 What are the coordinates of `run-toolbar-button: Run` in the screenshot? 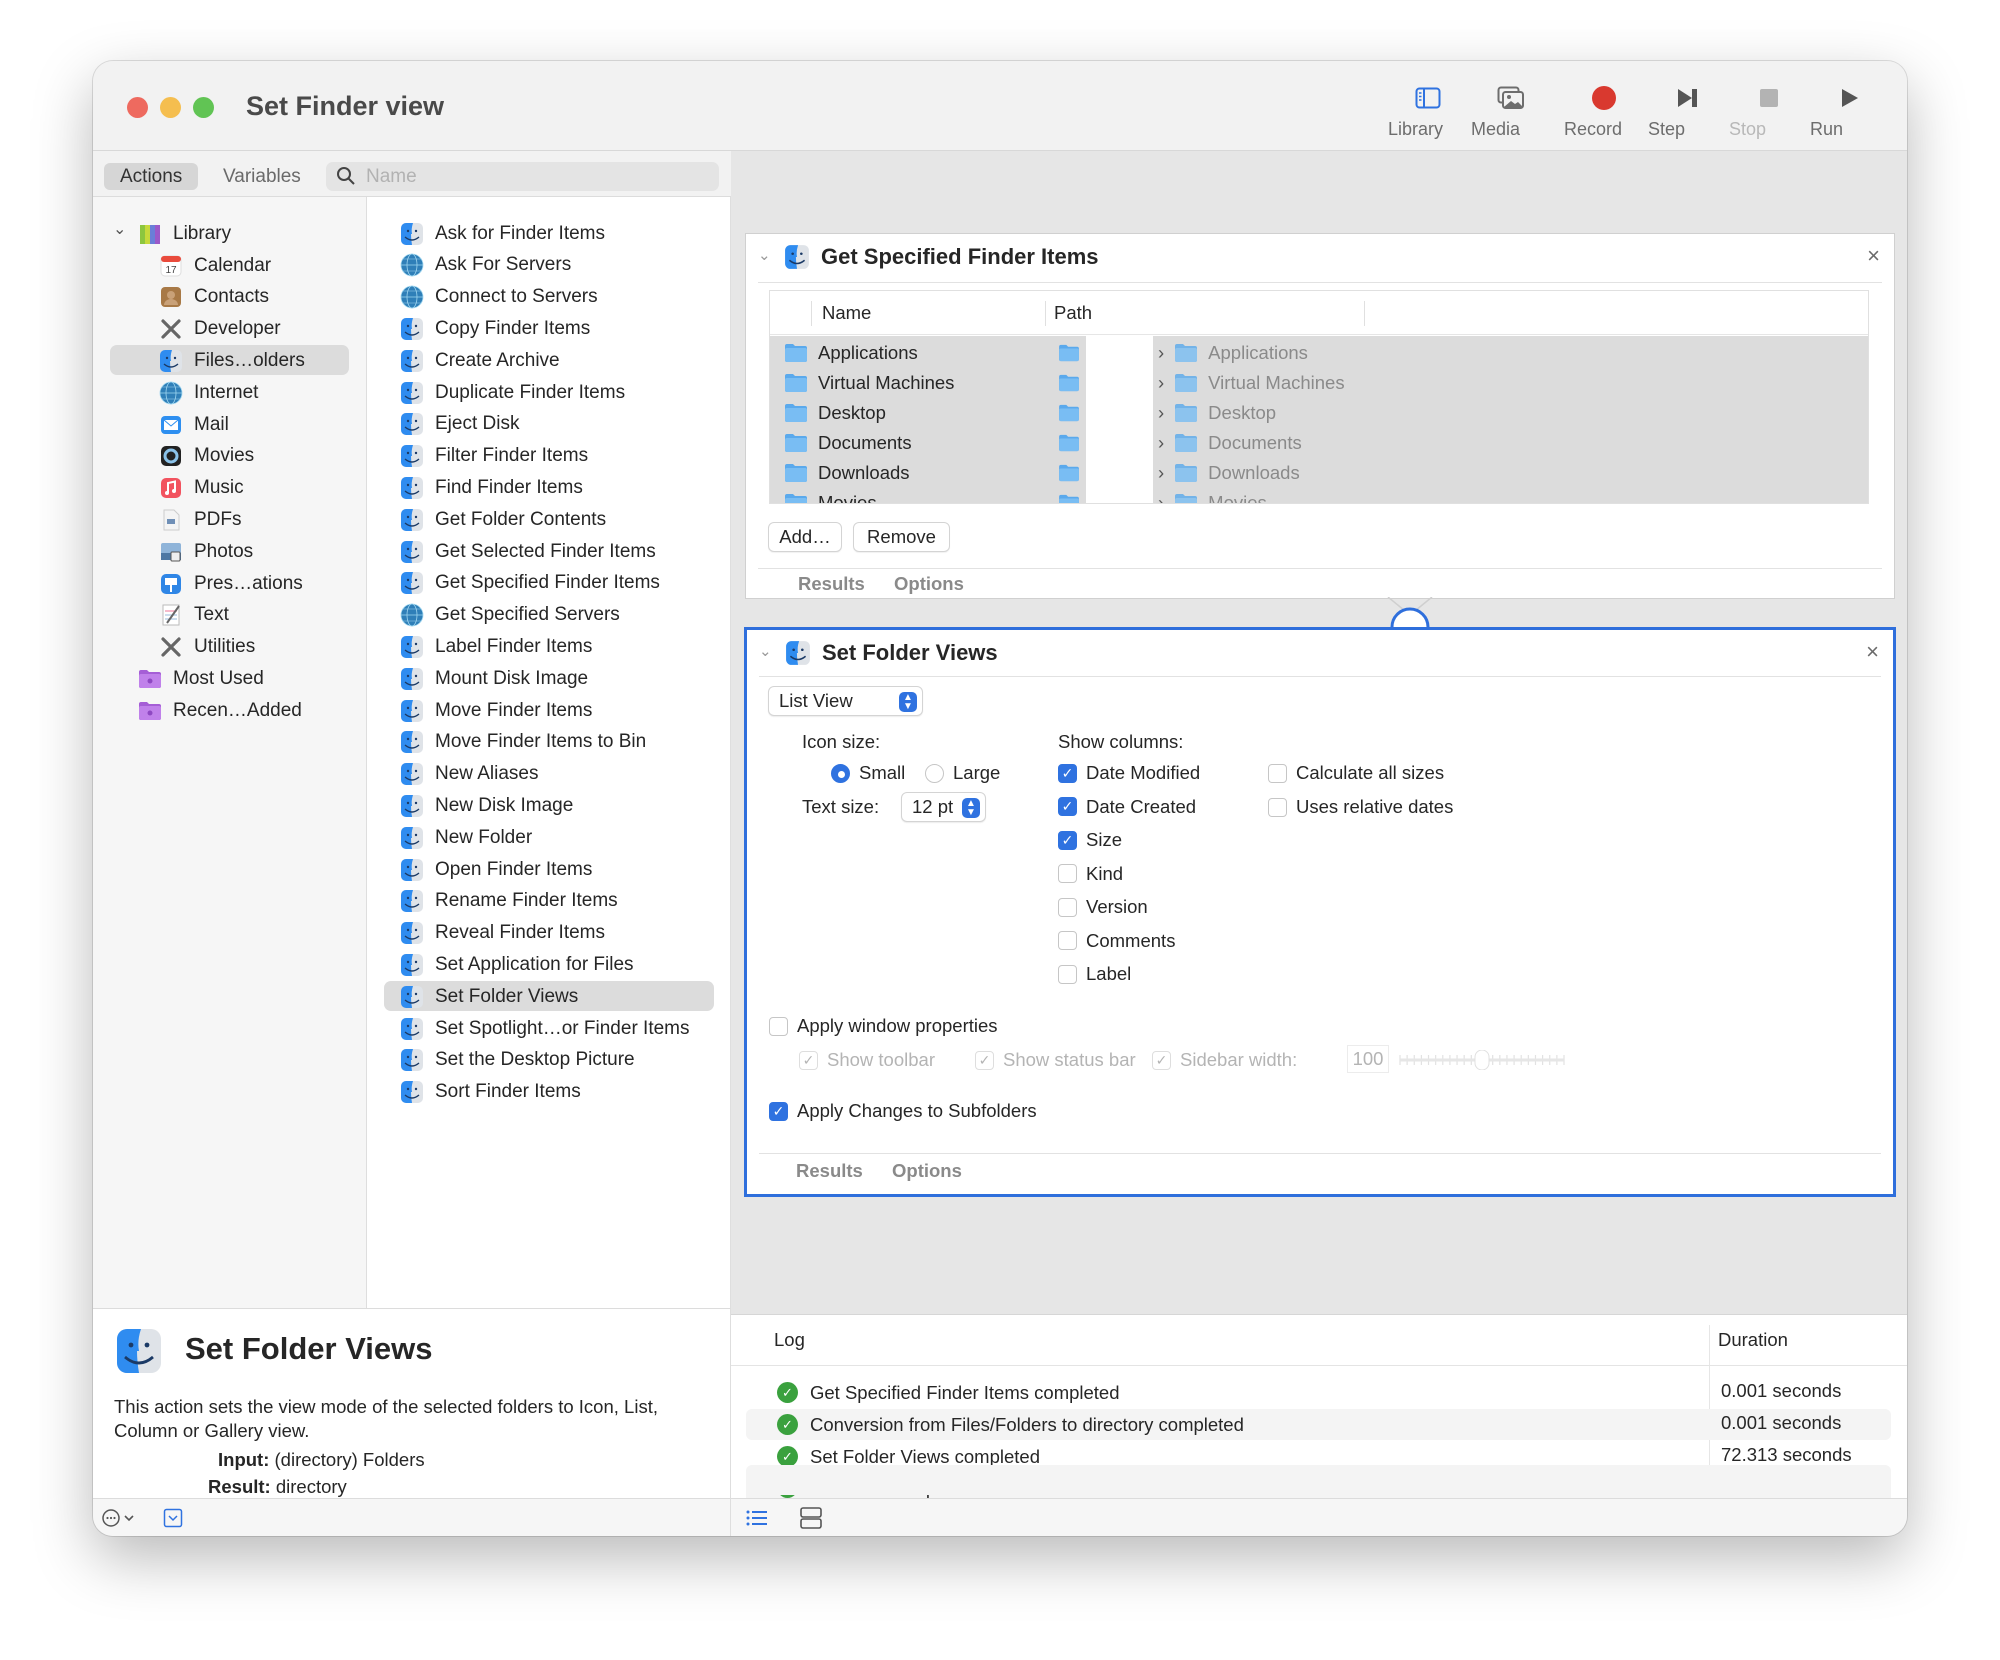 It's located at (1850, 112).